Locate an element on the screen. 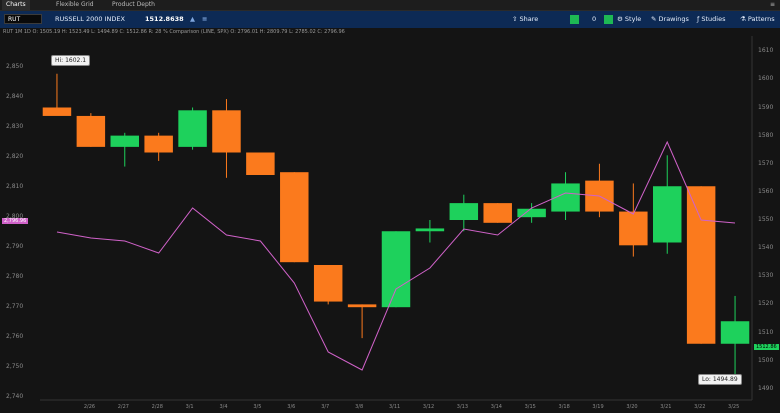 The image size is (780, 413). high-annotation: Hi: 1602.1 is located at coordinates (71, 60).